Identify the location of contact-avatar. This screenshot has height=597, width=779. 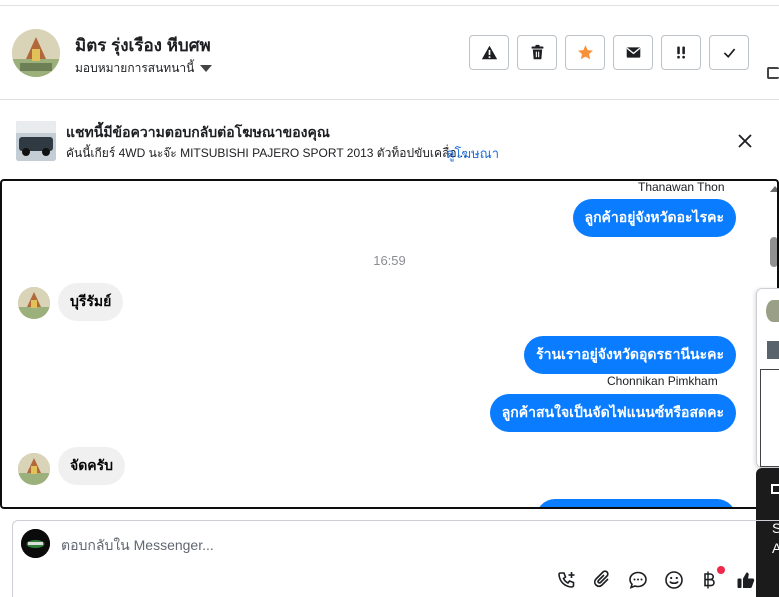
(36, 53).